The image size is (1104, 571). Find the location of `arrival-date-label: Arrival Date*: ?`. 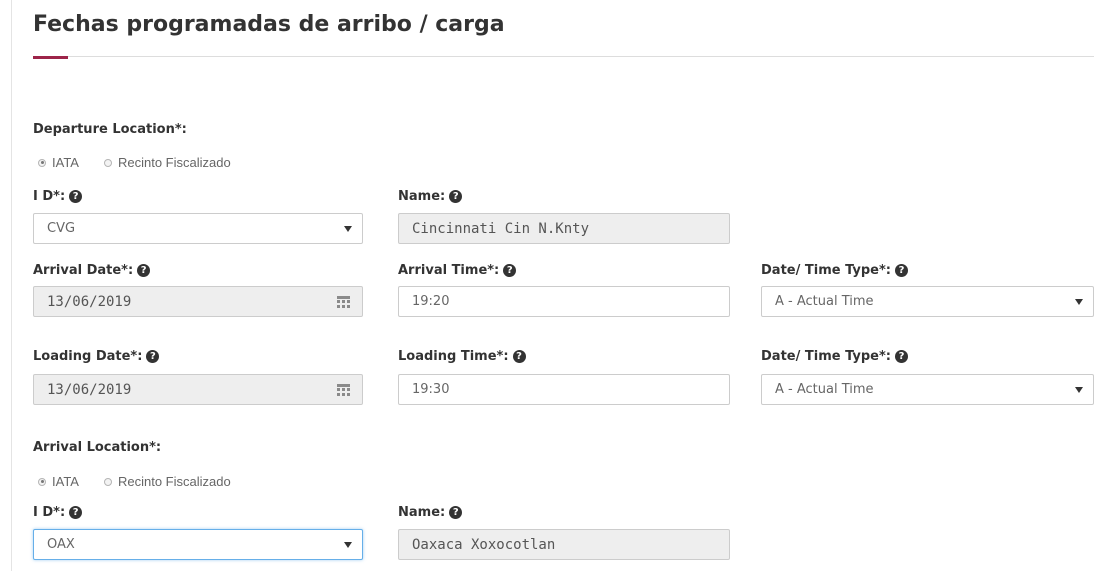

arrival-date-label: Arrival Date*: ? is located at coordinates (92, 270).